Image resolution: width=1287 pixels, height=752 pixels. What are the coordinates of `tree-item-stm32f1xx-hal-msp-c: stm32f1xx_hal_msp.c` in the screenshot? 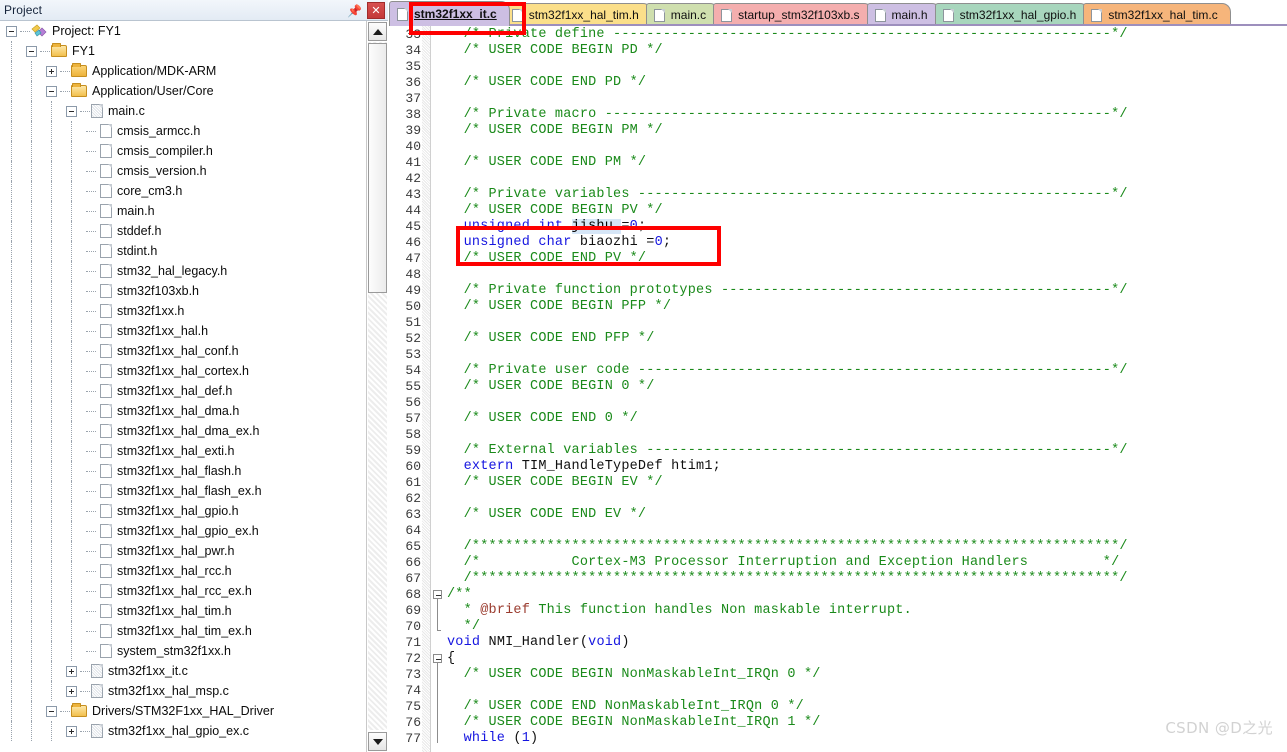 It's located at (183, 691).